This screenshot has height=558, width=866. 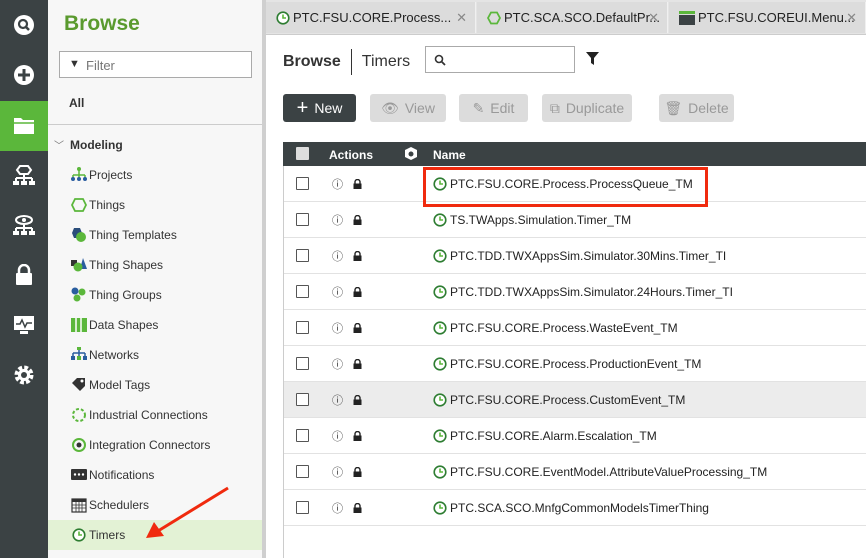 I want to click on tab-1: PTC.FSU.CORE.Process... ✕, so click(x=371, y=17).